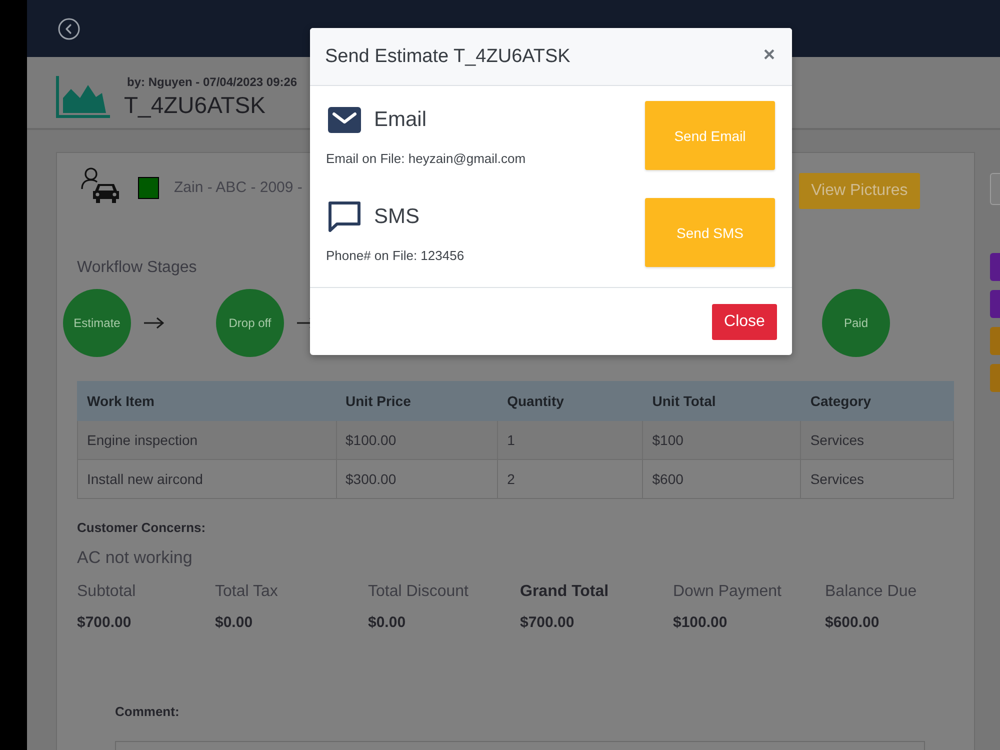 The height and width of the screenshot is (750, 1000). Describe the element at coordinates (859, 191) in the screenshot. I see `view-pictures-button: View Pictures` at that location.